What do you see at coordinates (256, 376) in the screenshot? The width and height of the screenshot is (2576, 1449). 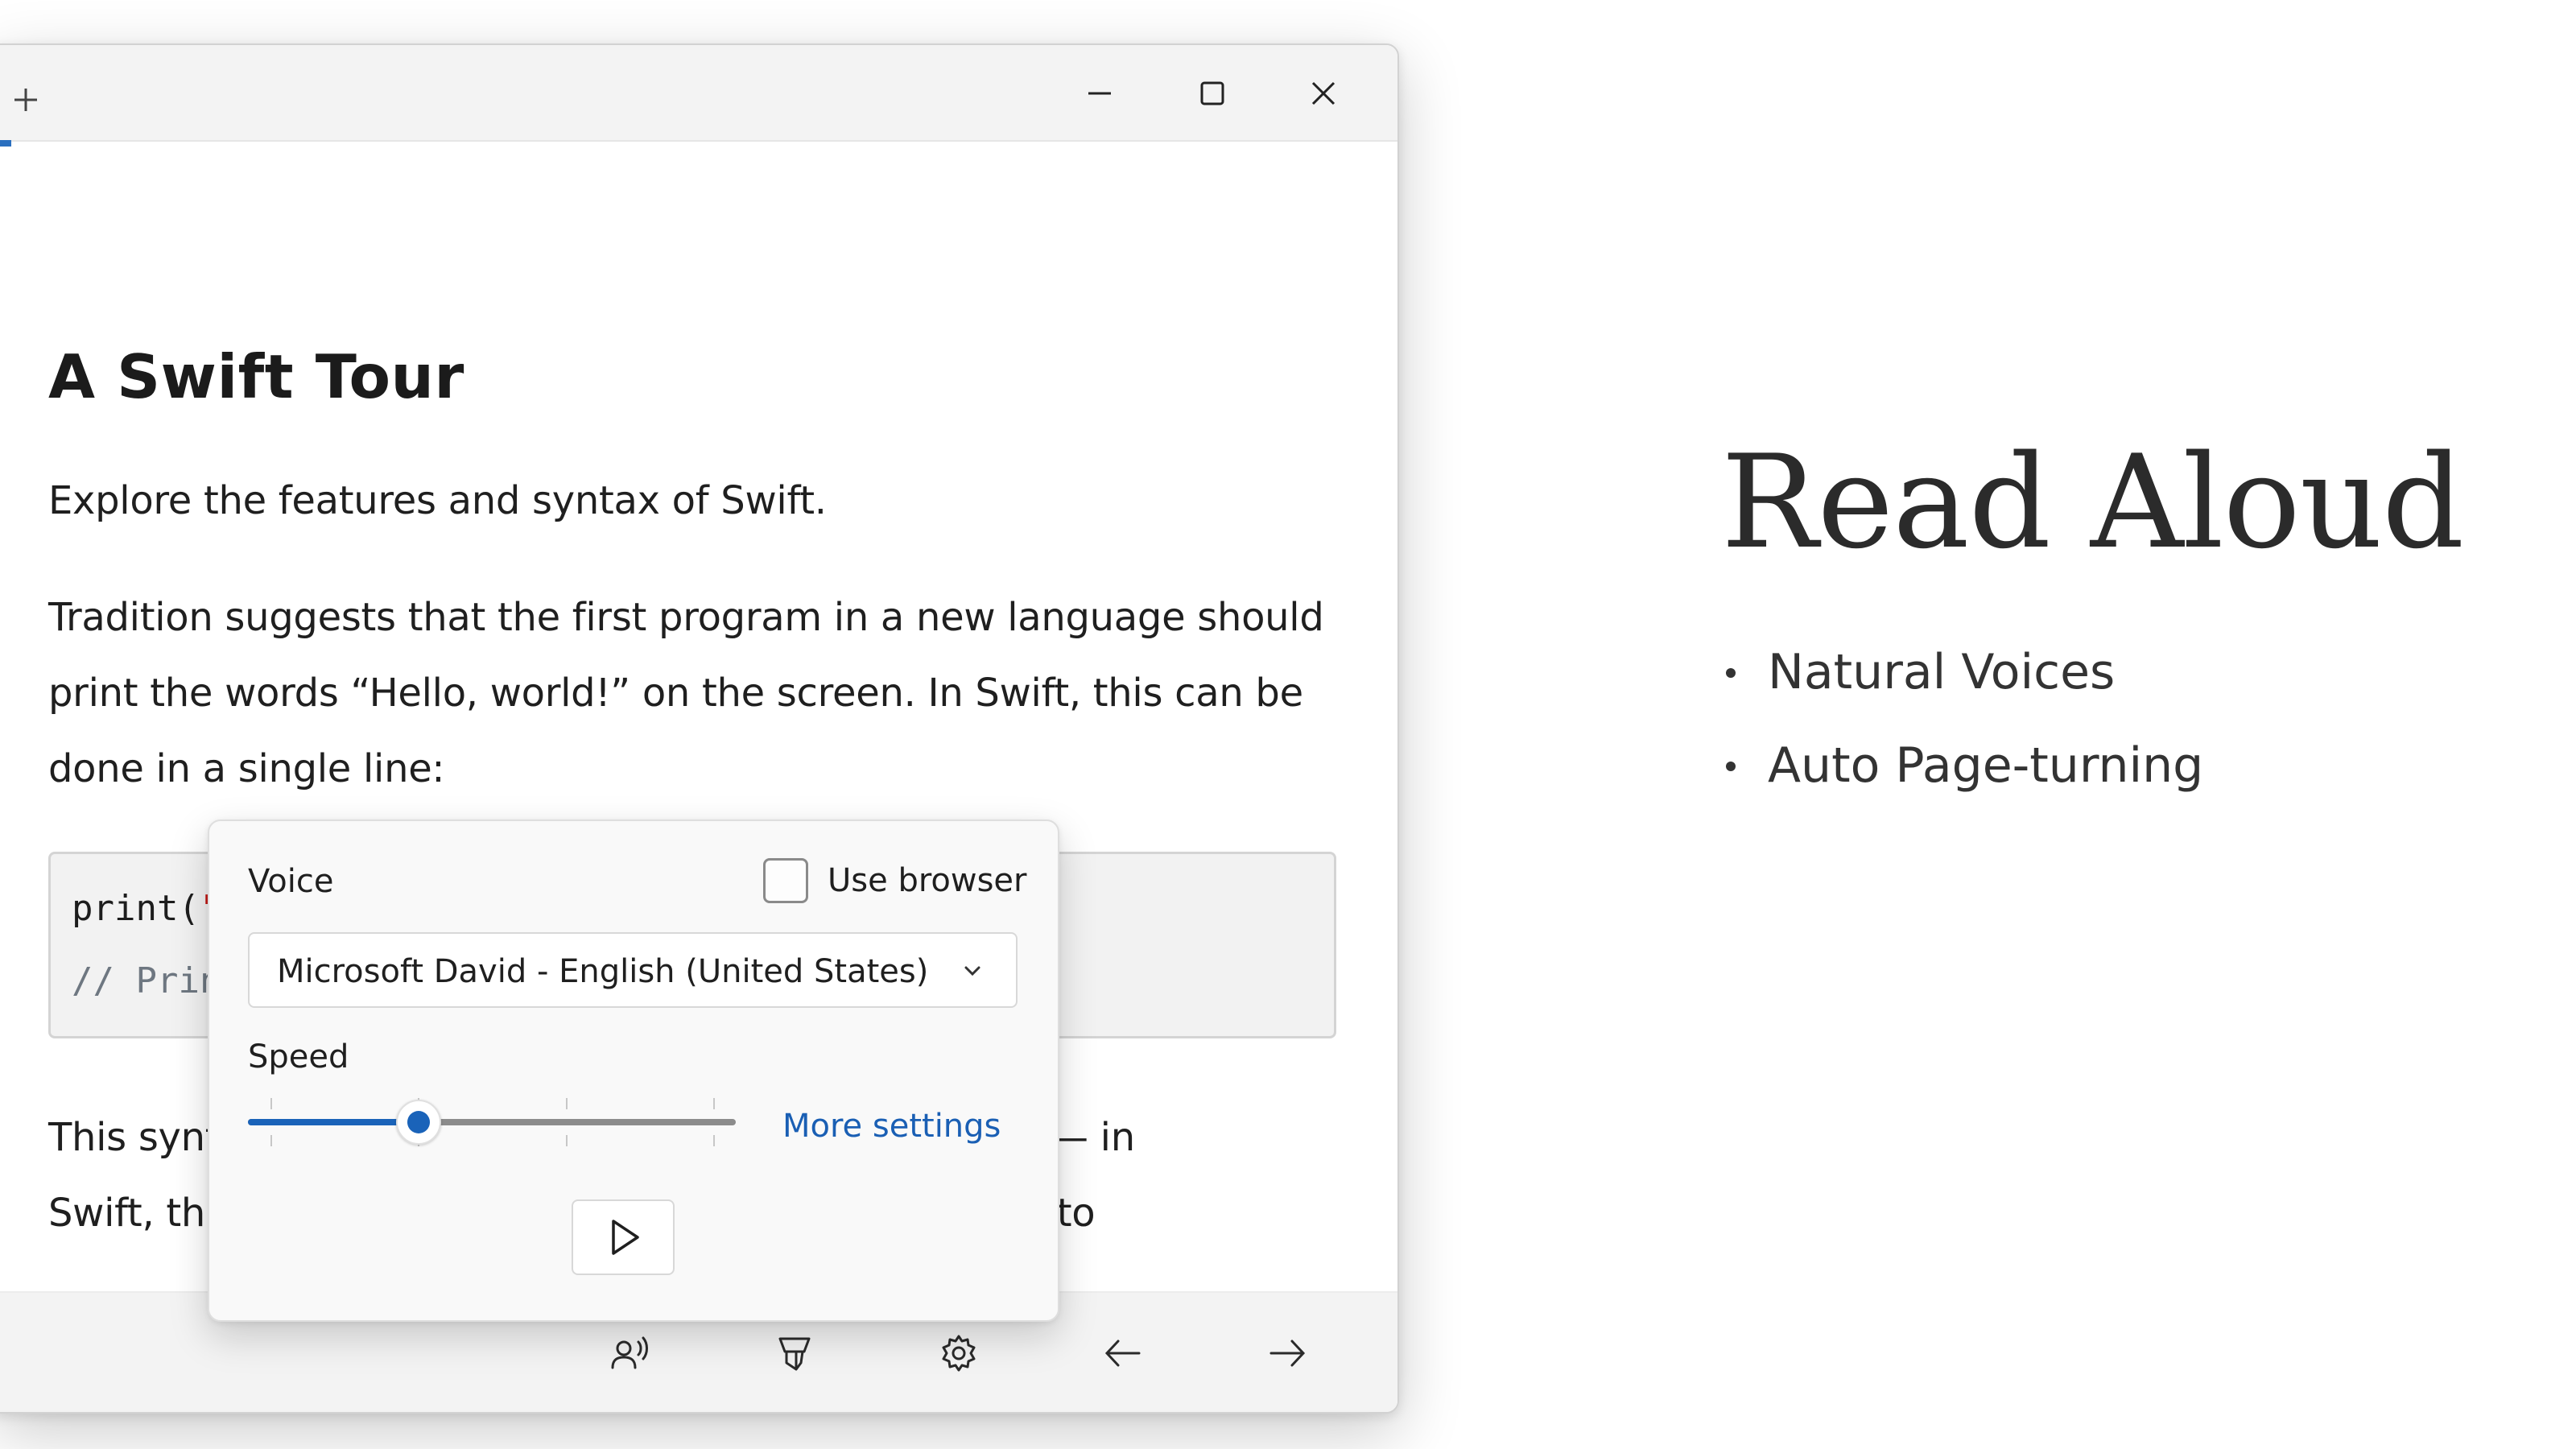 I see `article-title: A Swift Tour` at bounding box center [256, 376].